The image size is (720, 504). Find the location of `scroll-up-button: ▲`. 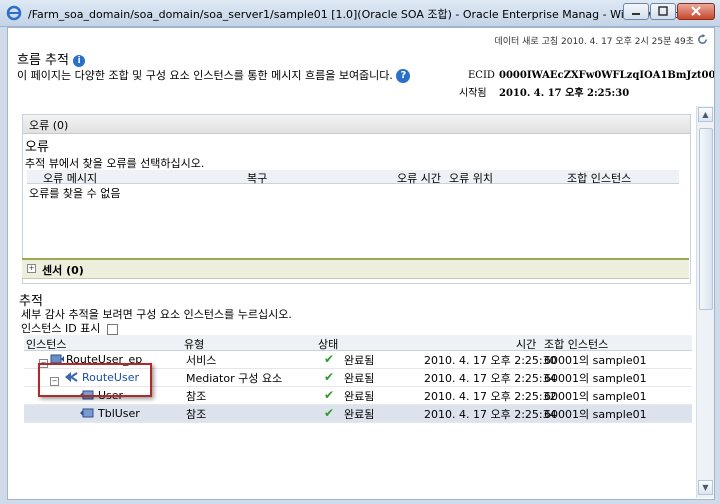

scroll-up-button: ▲ is located at coordinates (705, 114).